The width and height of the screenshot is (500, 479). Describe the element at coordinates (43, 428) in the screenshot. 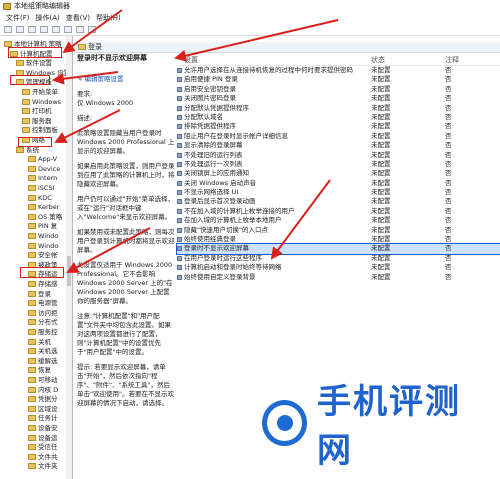

I see `tree-item: 设备安` at that location.